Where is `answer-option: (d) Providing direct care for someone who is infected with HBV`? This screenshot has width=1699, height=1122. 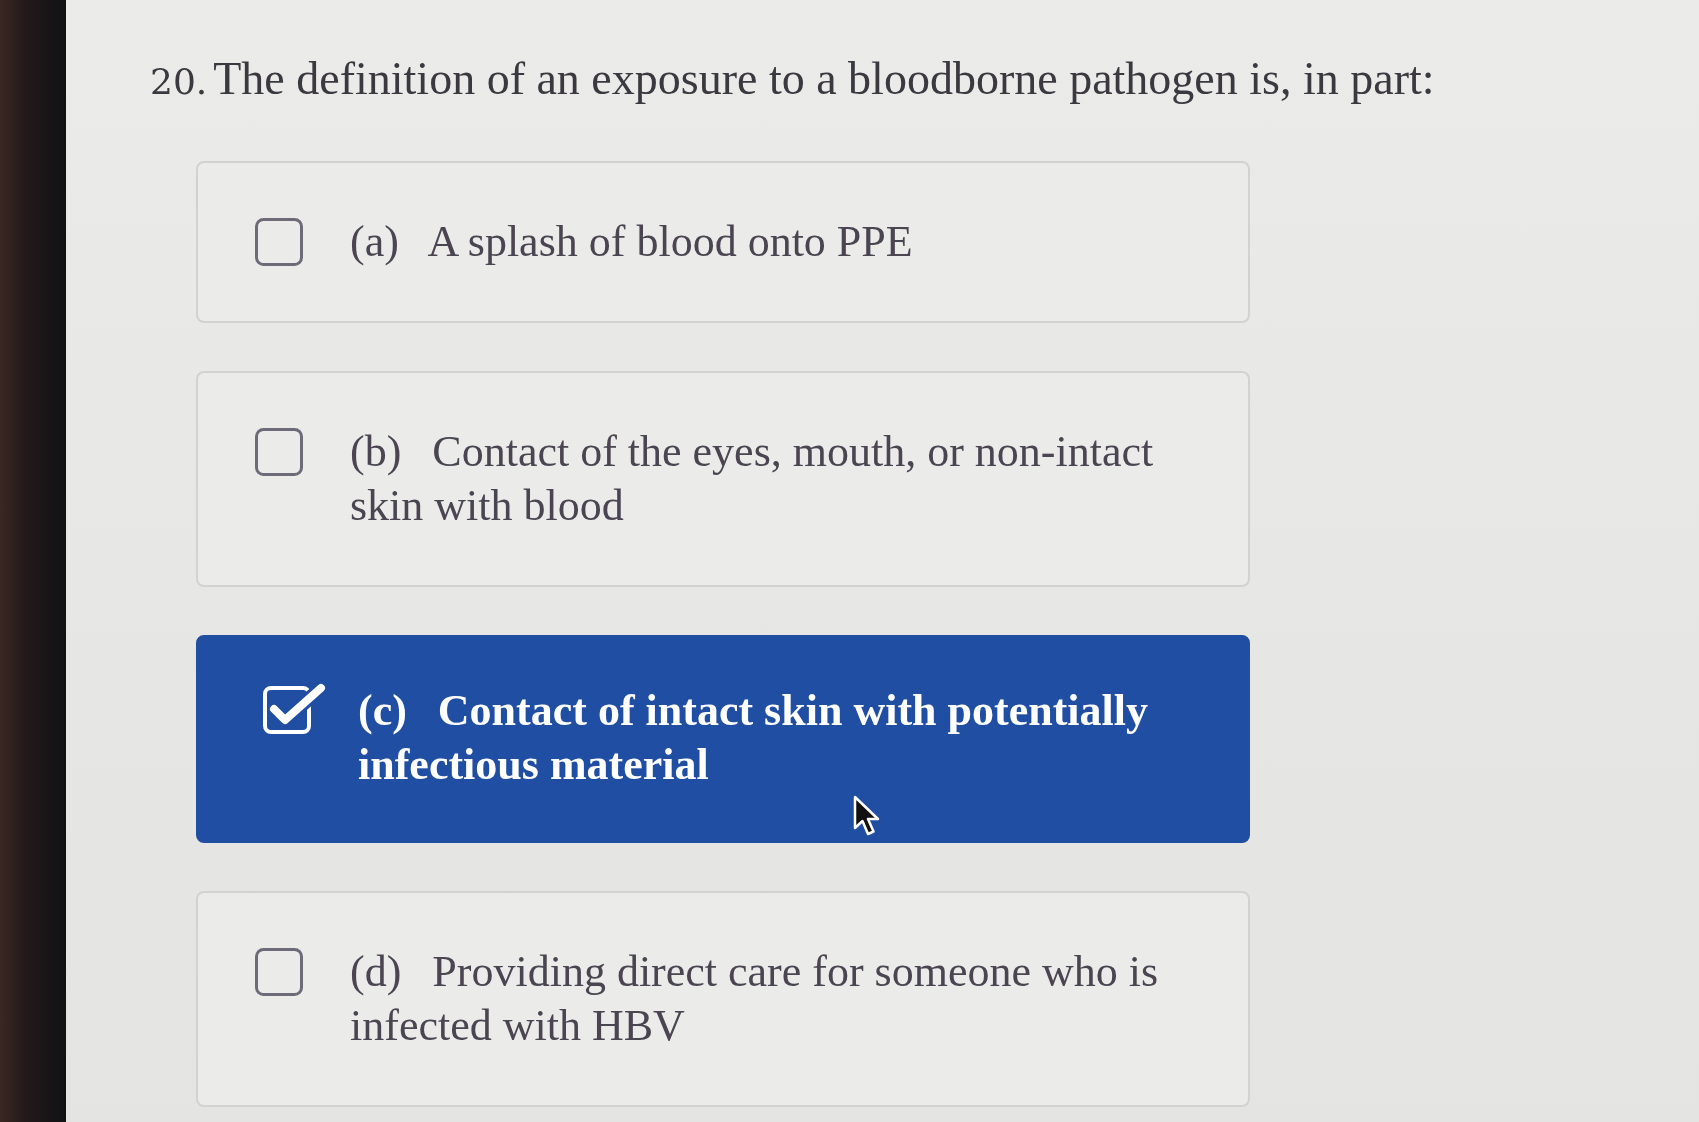 answer-option: (d) Providing direct care for someone who is infected with HBV is located at coordinates (723, 999).